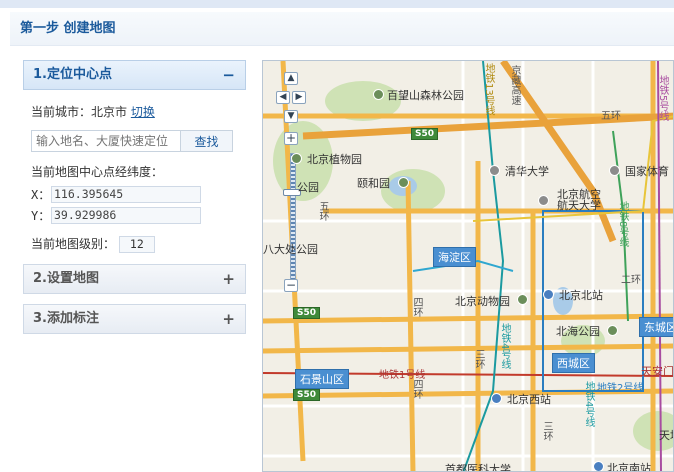  What do you see at coordinates (573, 363) in the screenshot?
I see `district-xicheng: 西城区` at bounding box center [573, 363].